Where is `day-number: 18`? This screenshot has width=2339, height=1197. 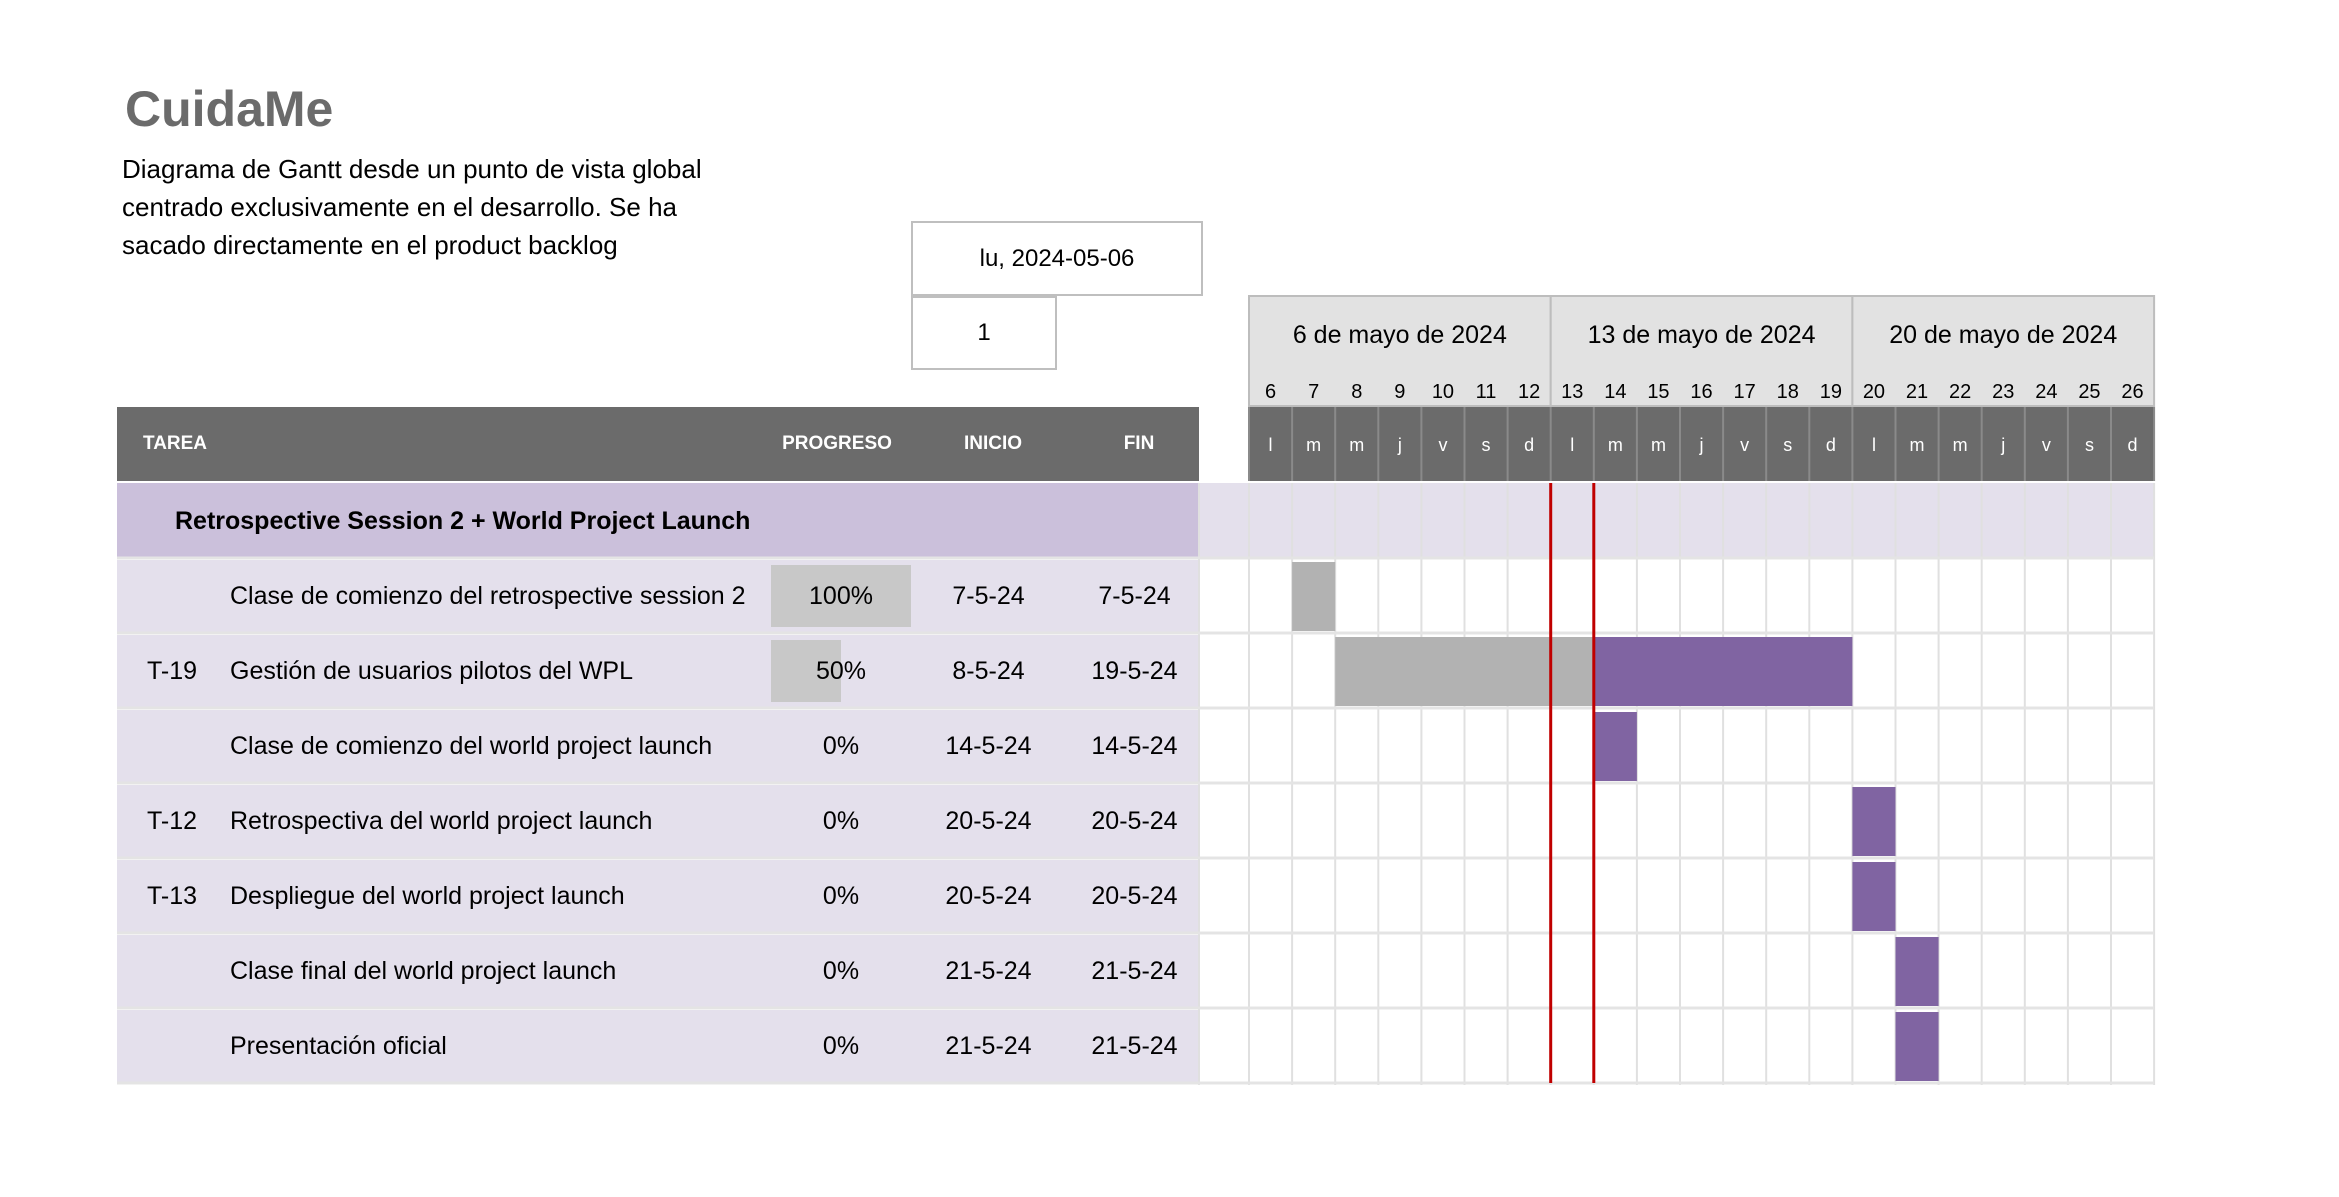 day-number: 18 is located at coordinates (1788, 392).